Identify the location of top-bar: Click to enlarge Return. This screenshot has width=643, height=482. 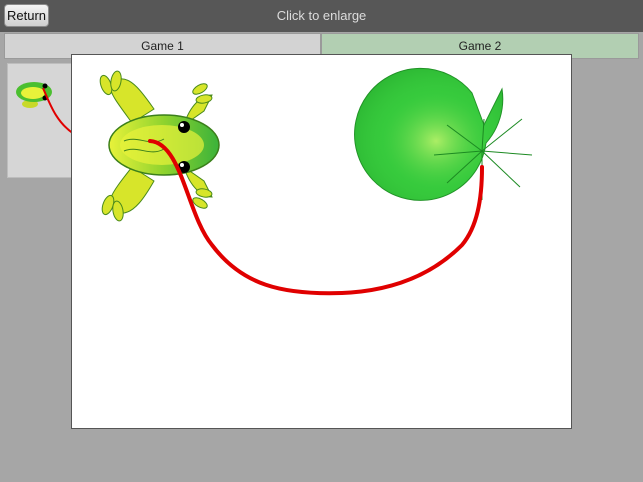
(321, 16).